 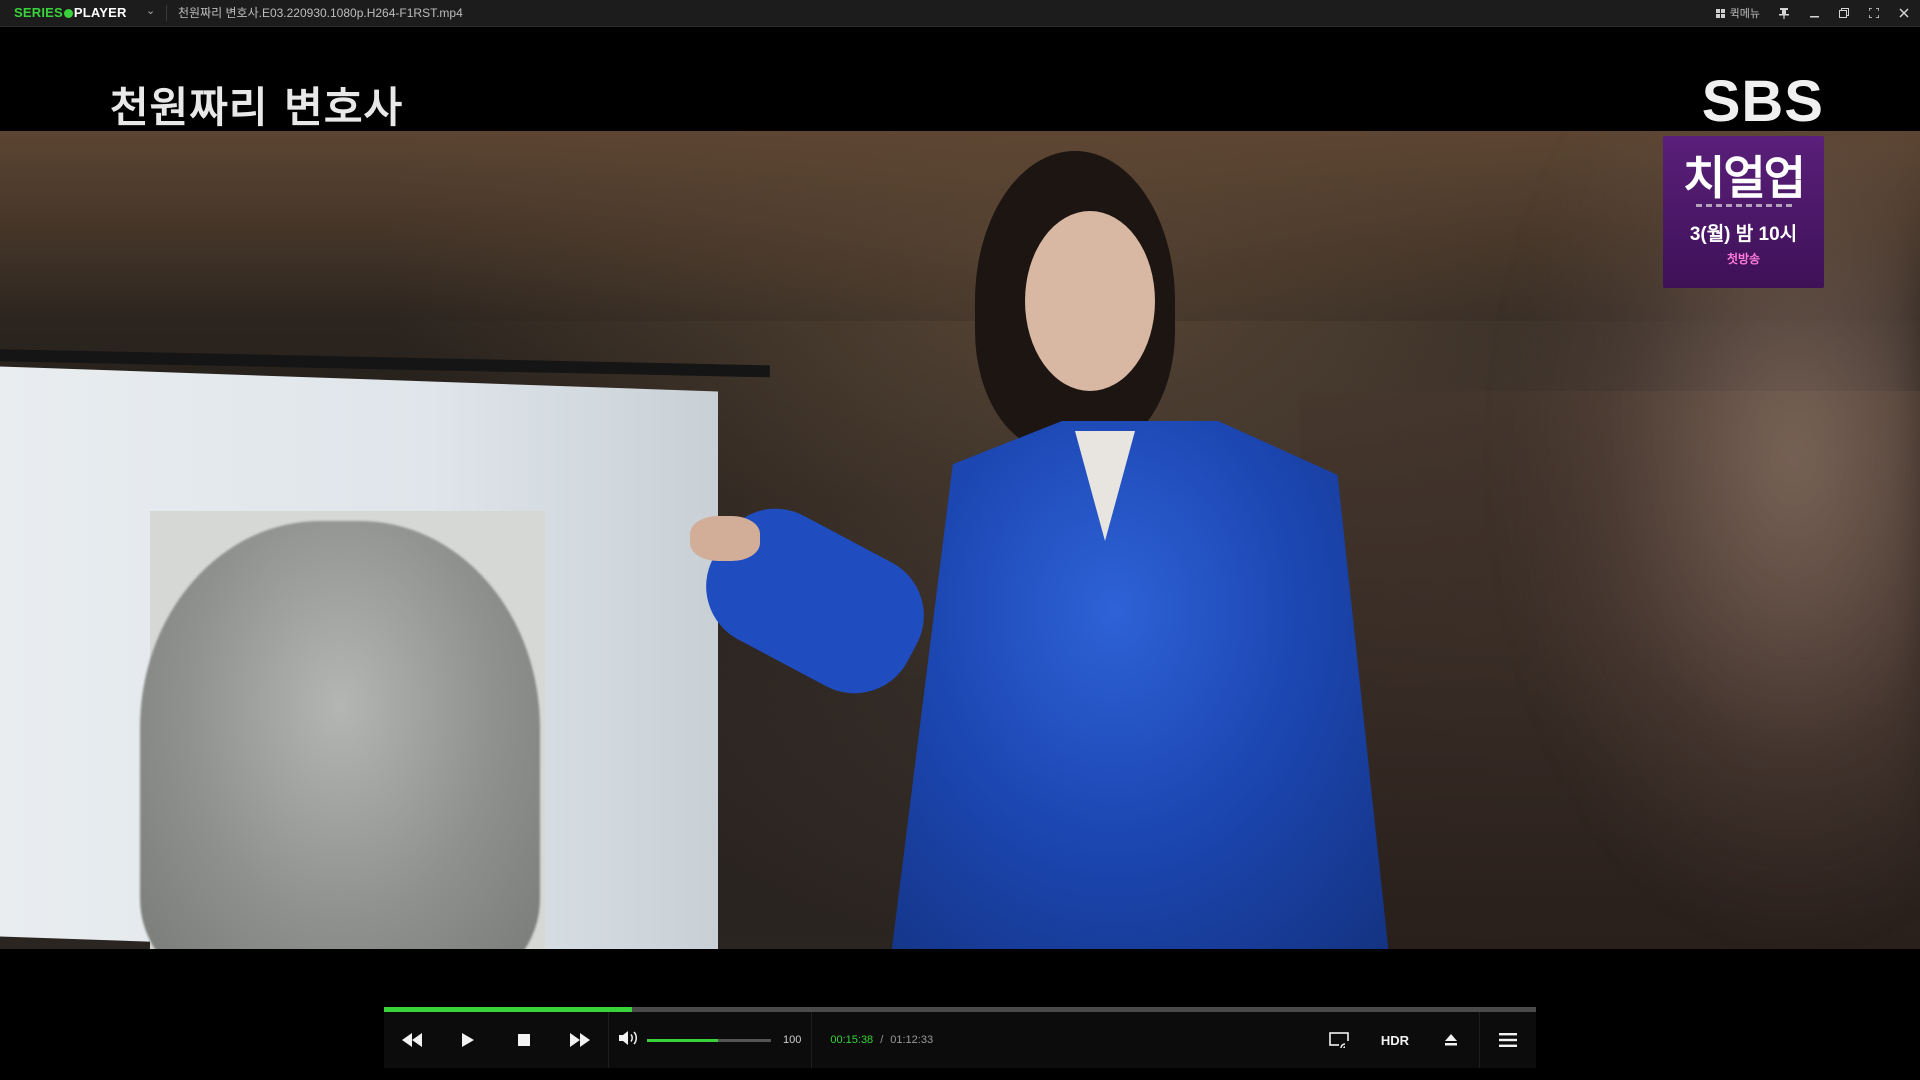 I want to click on fast-forward-icon, so click(x=580, y=1040).